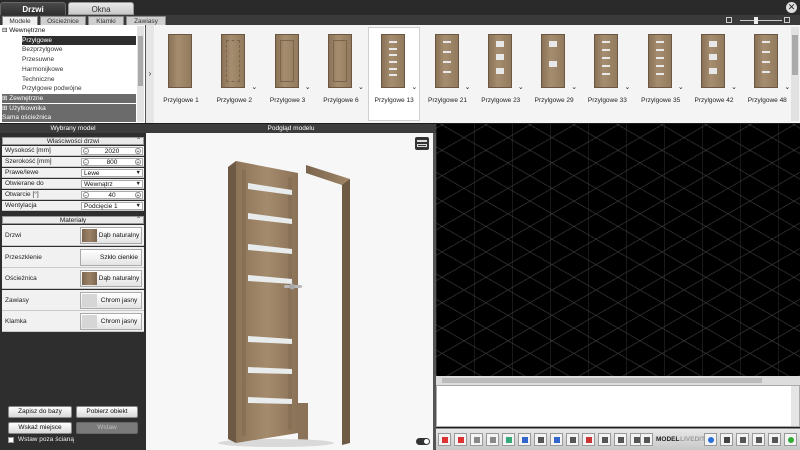 The height and width of the screenshot is (450, 800). I want to click on workspace-scroll-thumb, so click(602, 380).